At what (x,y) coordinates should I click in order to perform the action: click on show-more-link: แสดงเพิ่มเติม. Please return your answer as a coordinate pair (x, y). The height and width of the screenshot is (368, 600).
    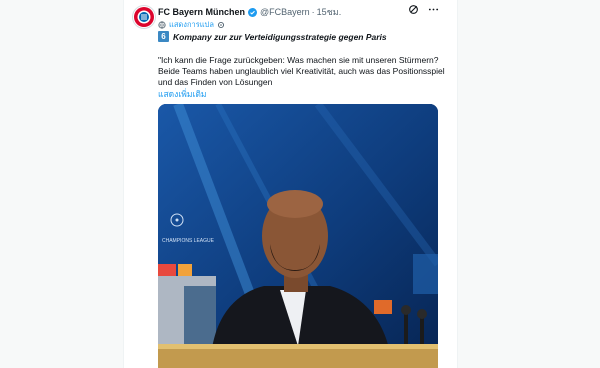
    Looking at the image, I should click on (182, 94).